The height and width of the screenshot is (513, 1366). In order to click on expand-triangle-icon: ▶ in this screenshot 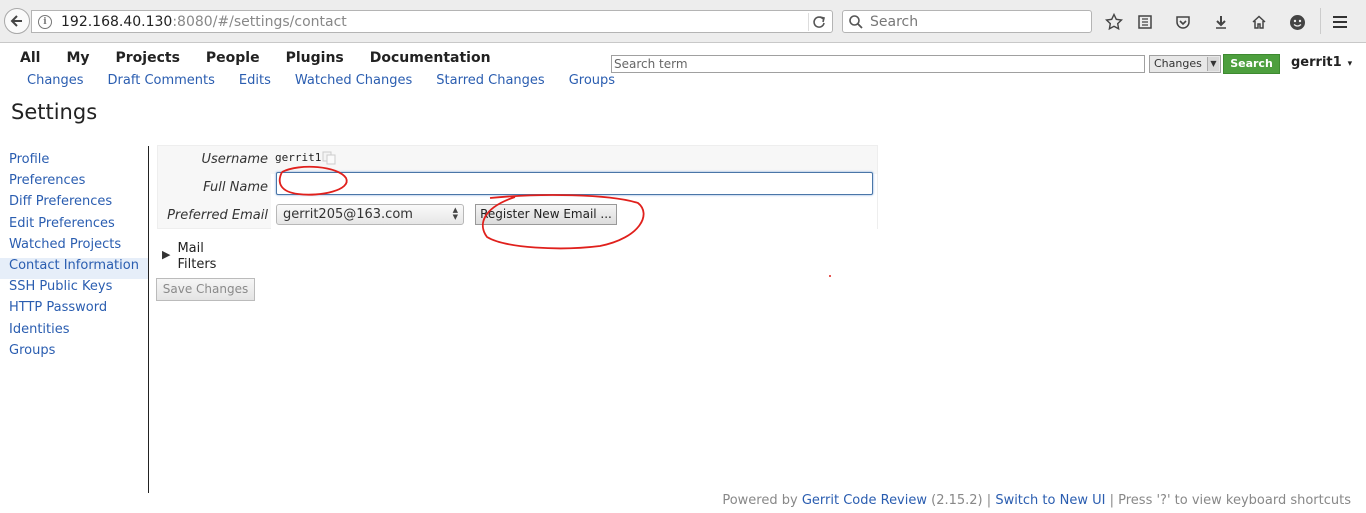, I will do `click(166, 254)`.